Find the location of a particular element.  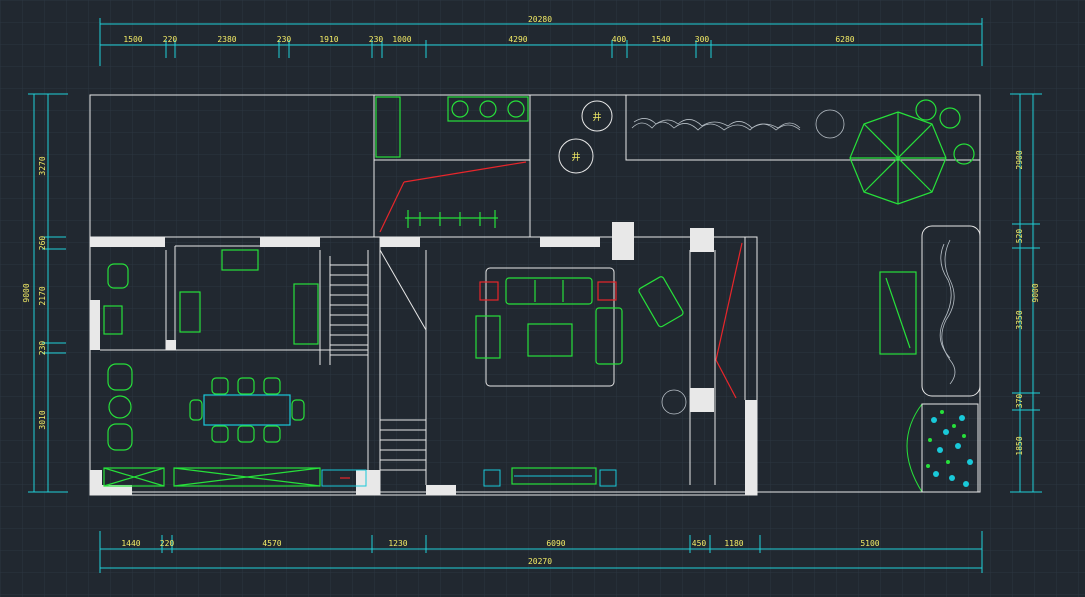

dim-top-2: 220 is located at coordinates (170, 39).